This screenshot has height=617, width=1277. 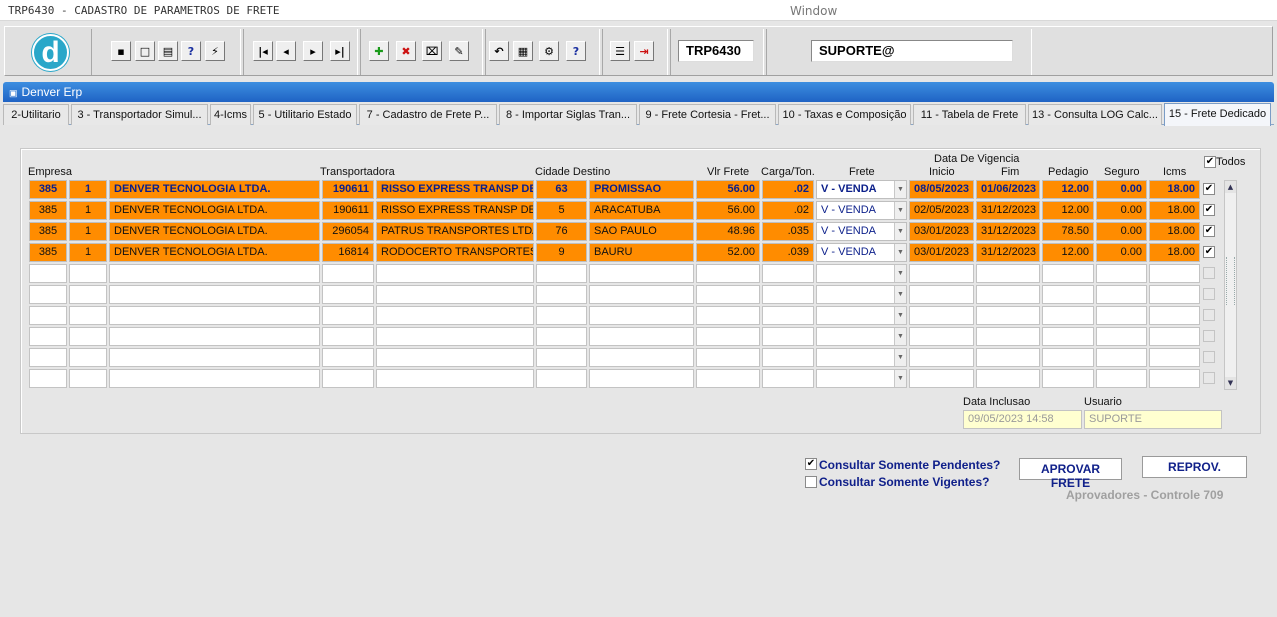 What do you see at coordinates (861, 336) in the screenshot?
I see `cell-frete: ▼` at bounding box center [861, 336].